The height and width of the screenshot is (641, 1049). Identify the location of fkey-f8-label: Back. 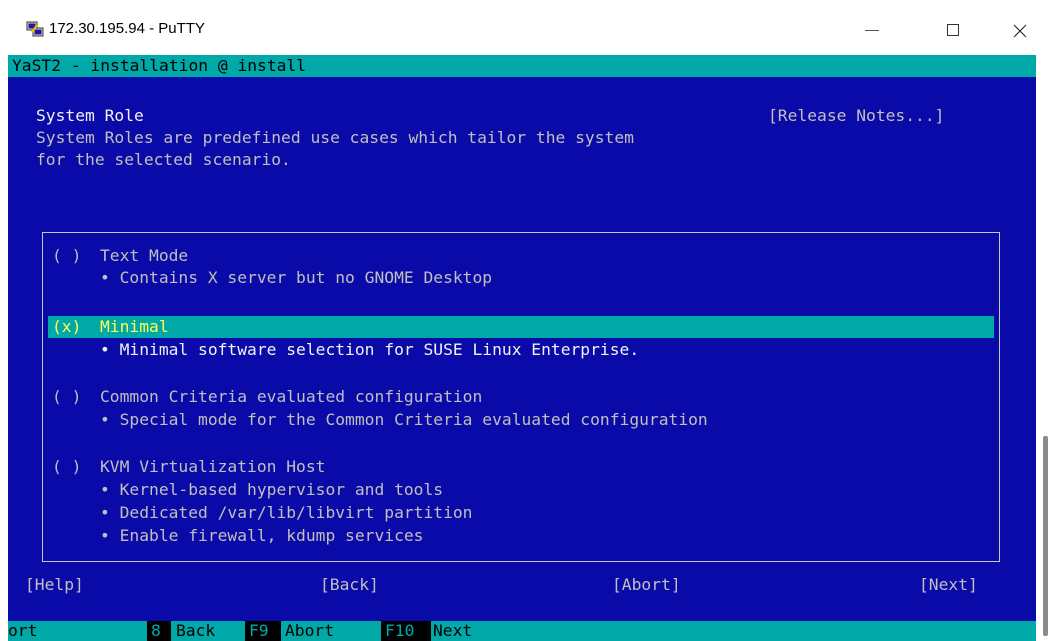
(195, 630).